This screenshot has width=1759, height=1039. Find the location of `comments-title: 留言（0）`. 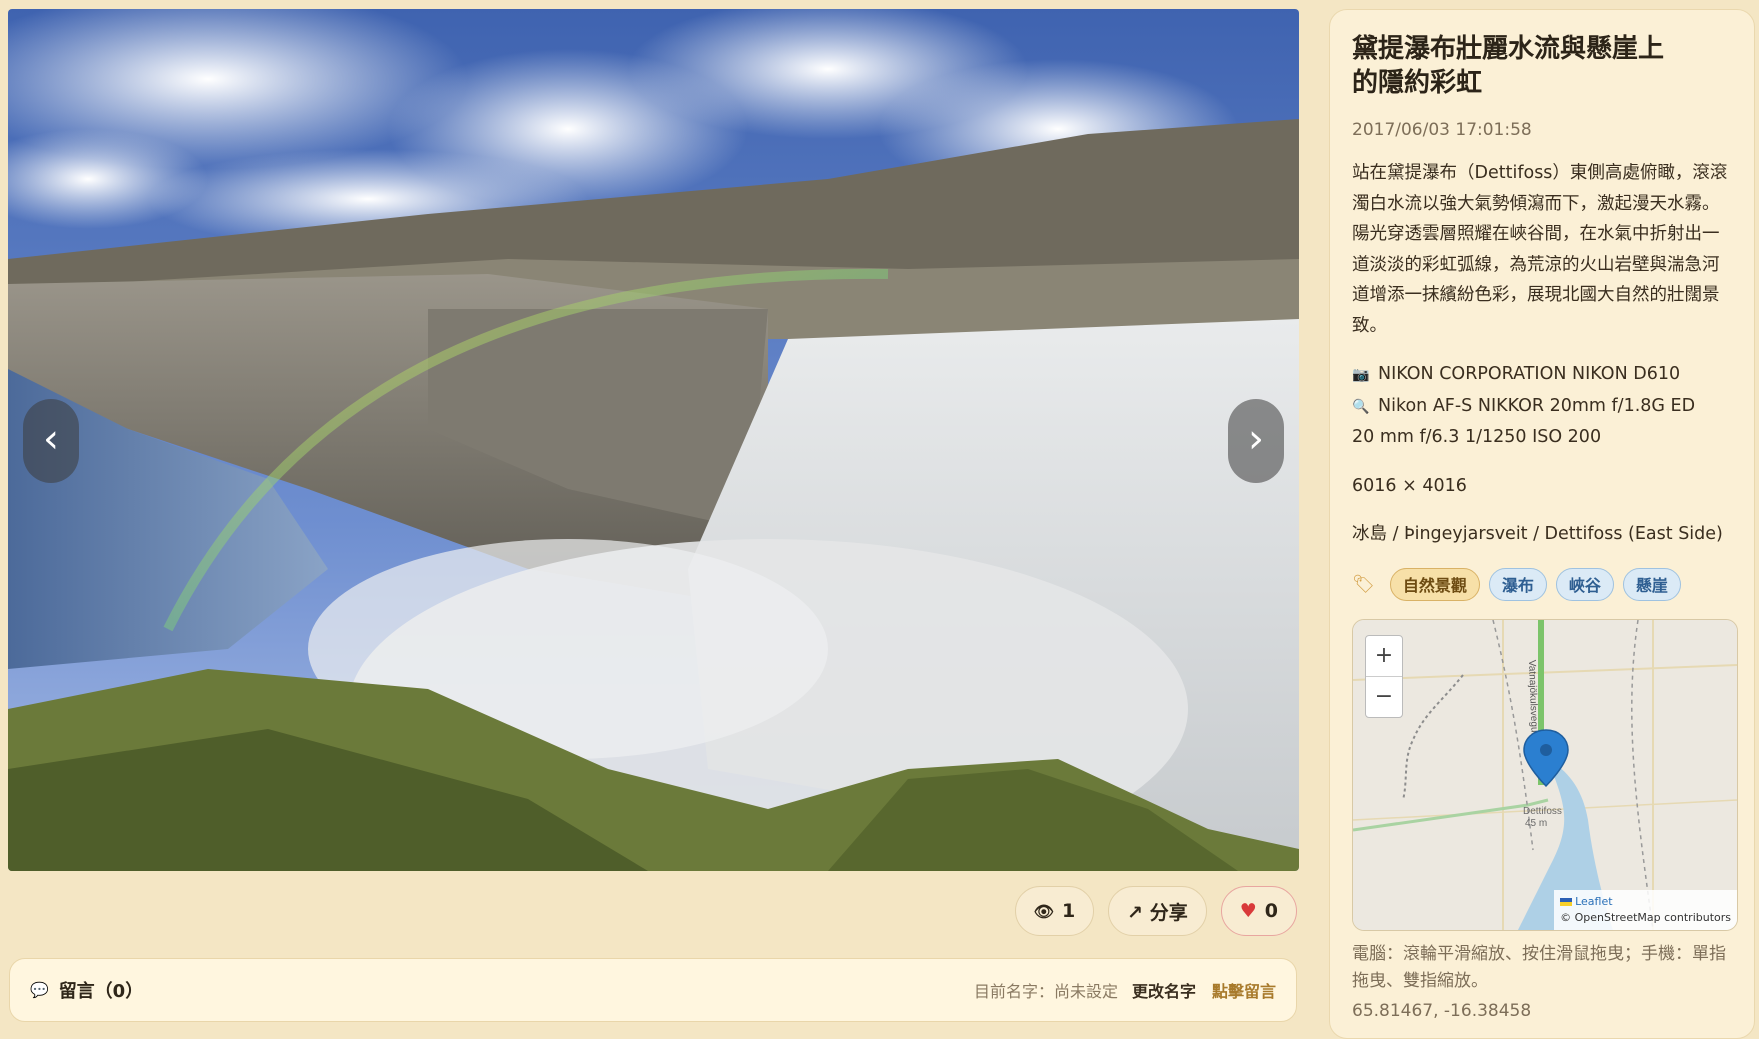

comments-title: 留言（0） is located at coordinates (101, 991).